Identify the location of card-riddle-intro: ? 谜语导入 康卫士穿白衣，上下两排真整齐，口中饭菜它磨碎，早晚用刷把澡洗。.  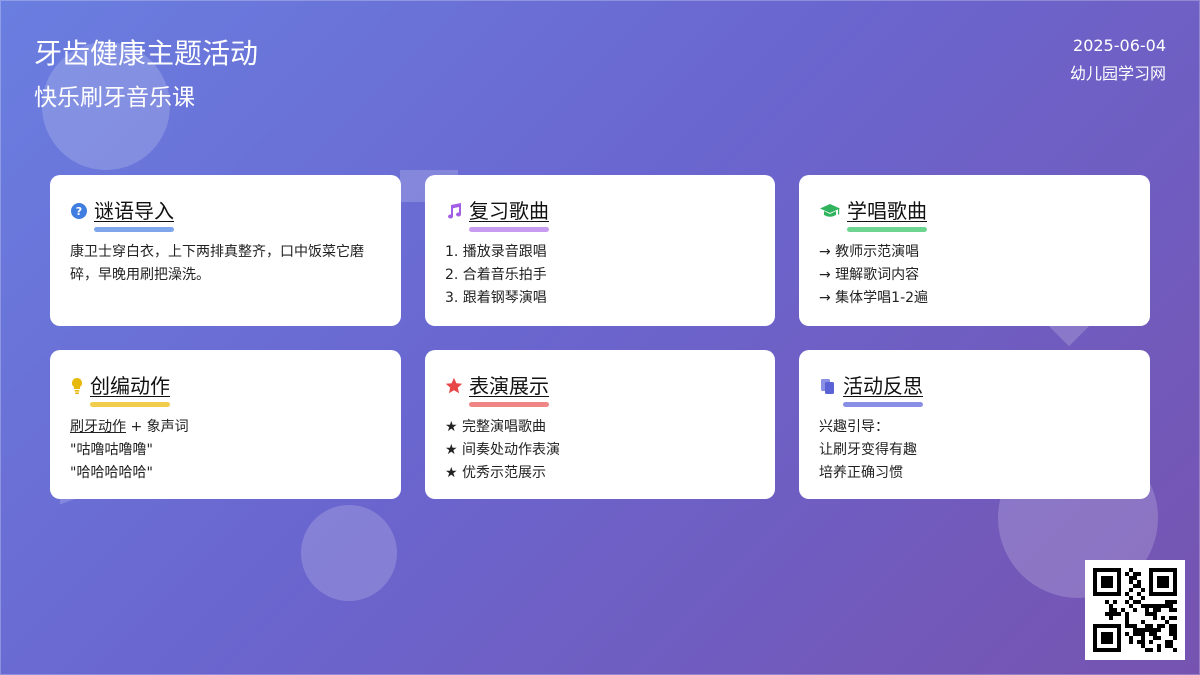
(225, 250).